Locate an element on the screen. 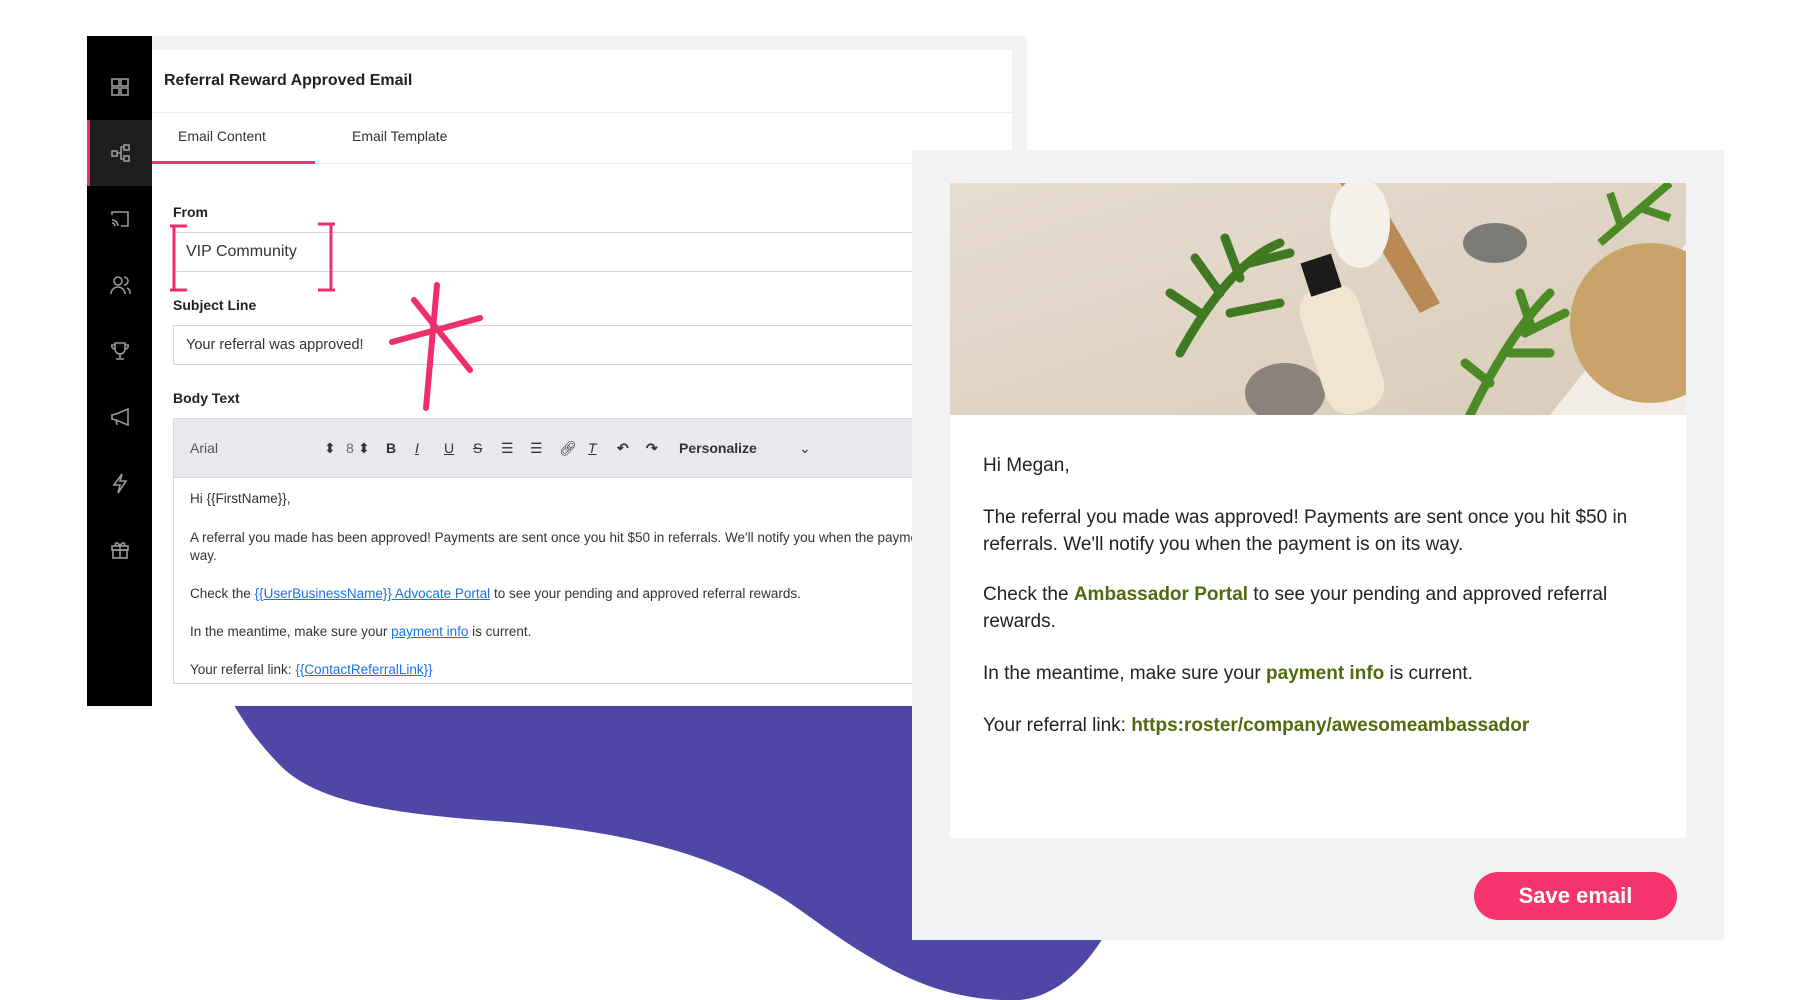 The width and height of the screenshot is (1800, 1000). text: In the meantime, make sure your is located at coordinates (1125, 673).